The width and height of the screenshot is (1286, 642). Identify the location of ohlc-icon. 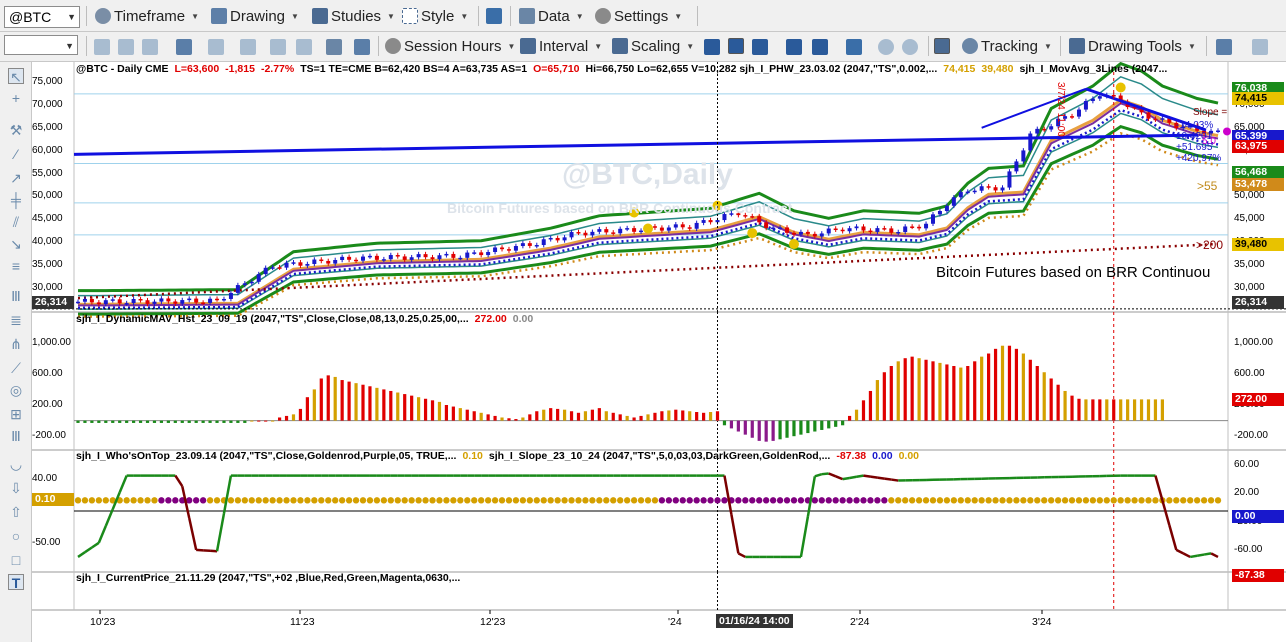
(794, 47).